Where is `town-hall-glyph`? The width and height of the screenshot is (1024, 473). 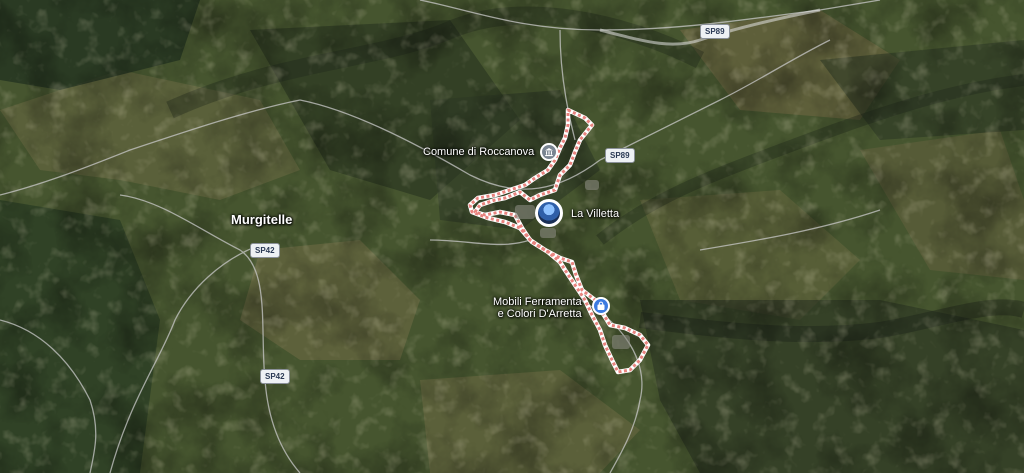 town-hall-glyph is located at coordinates (549, 152).